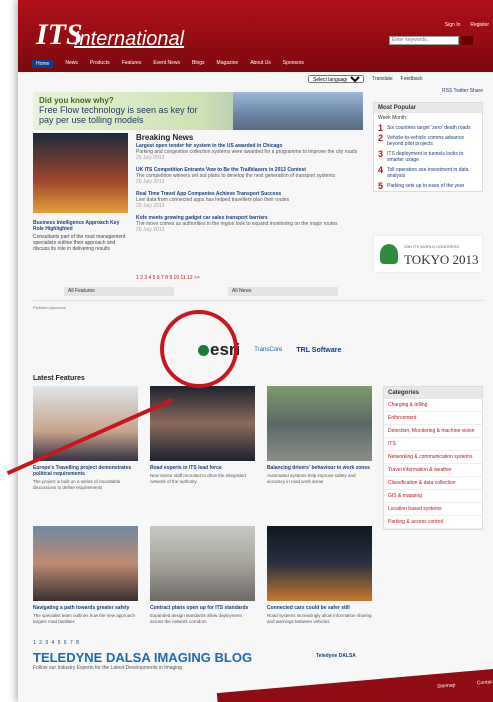 This screenshot has height=702, width=493. What do you see at coordinates (336, 79) in the screenshot?
I see `language-select: Select language` at bounding box center [336, 79].